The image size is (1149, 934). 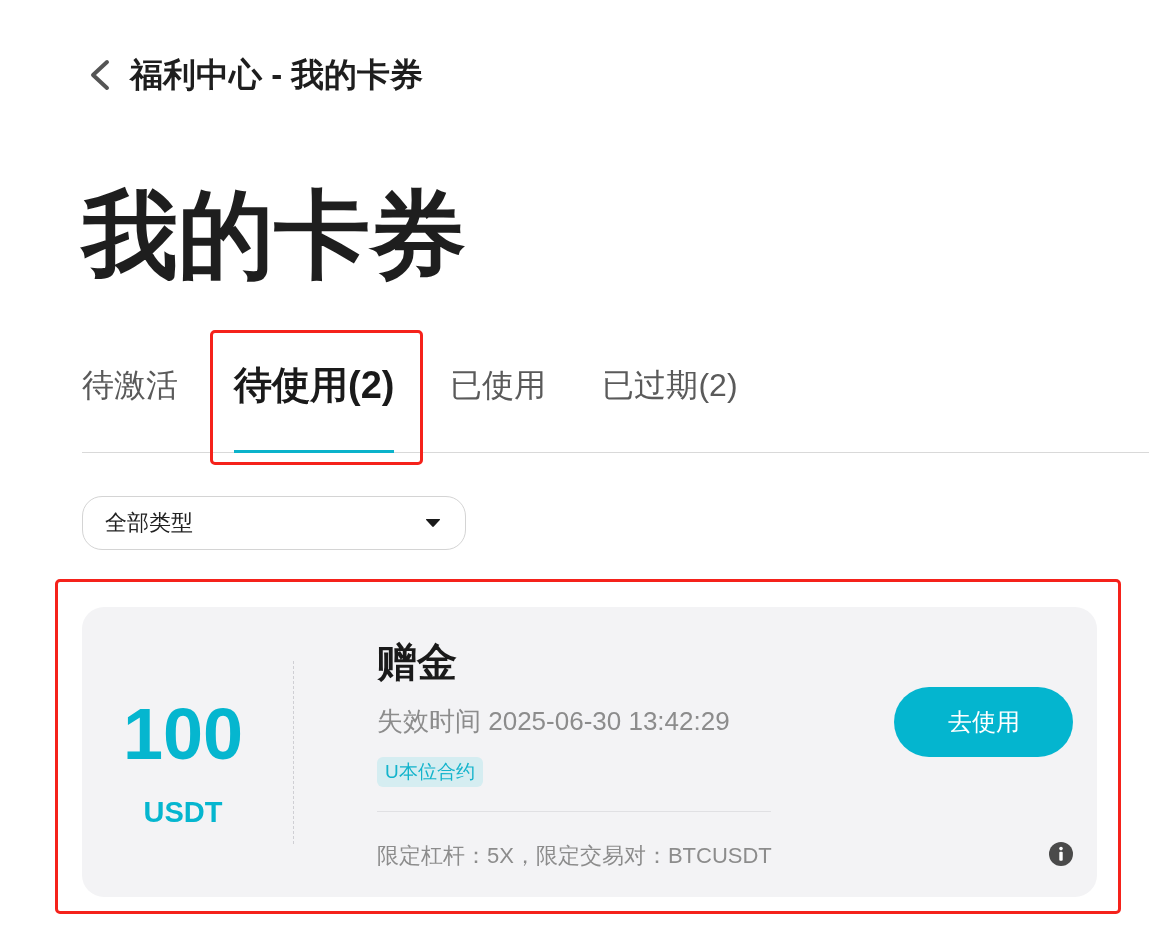 I want to click on caret-down-icon, so click(x=433, y=523).